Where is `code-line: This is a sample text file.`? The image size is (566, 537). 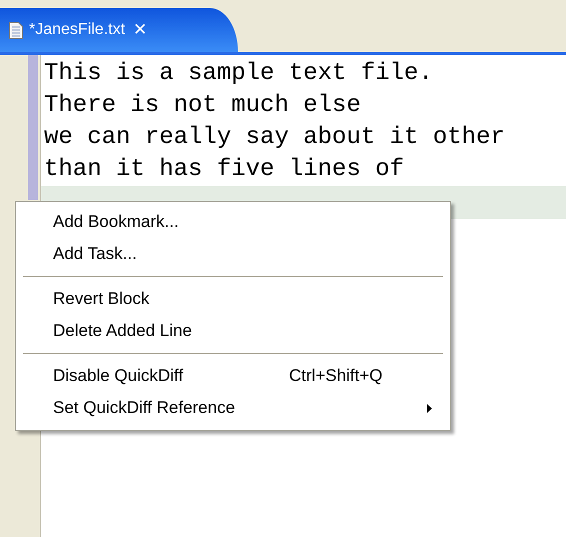 code-line: This is a sample text file. is located at coordinates (239, 74).